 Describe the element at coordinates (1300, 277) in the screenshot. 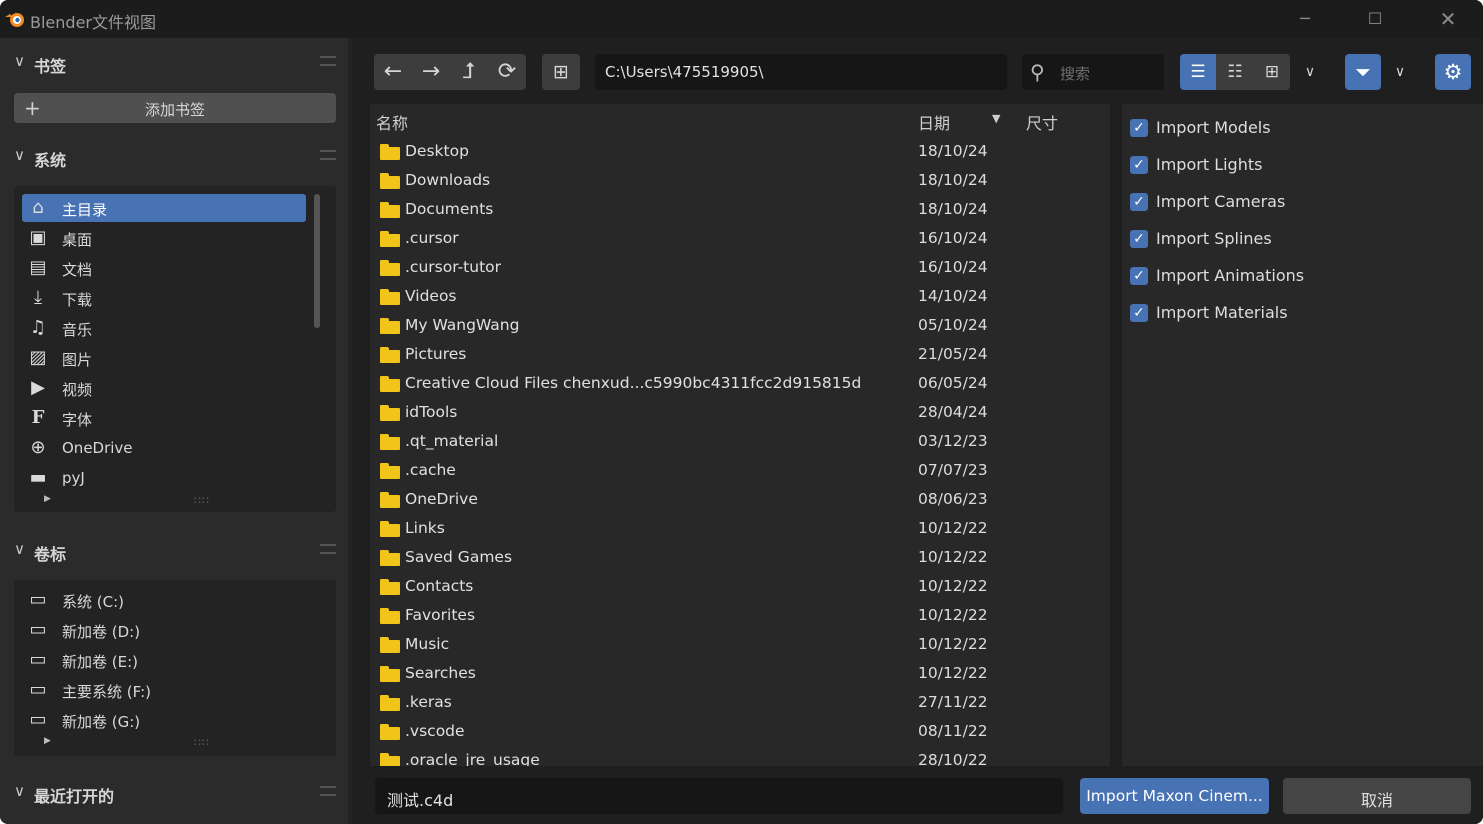

I see `import-animations-checkbox: ✓ Import Animations` at that location.